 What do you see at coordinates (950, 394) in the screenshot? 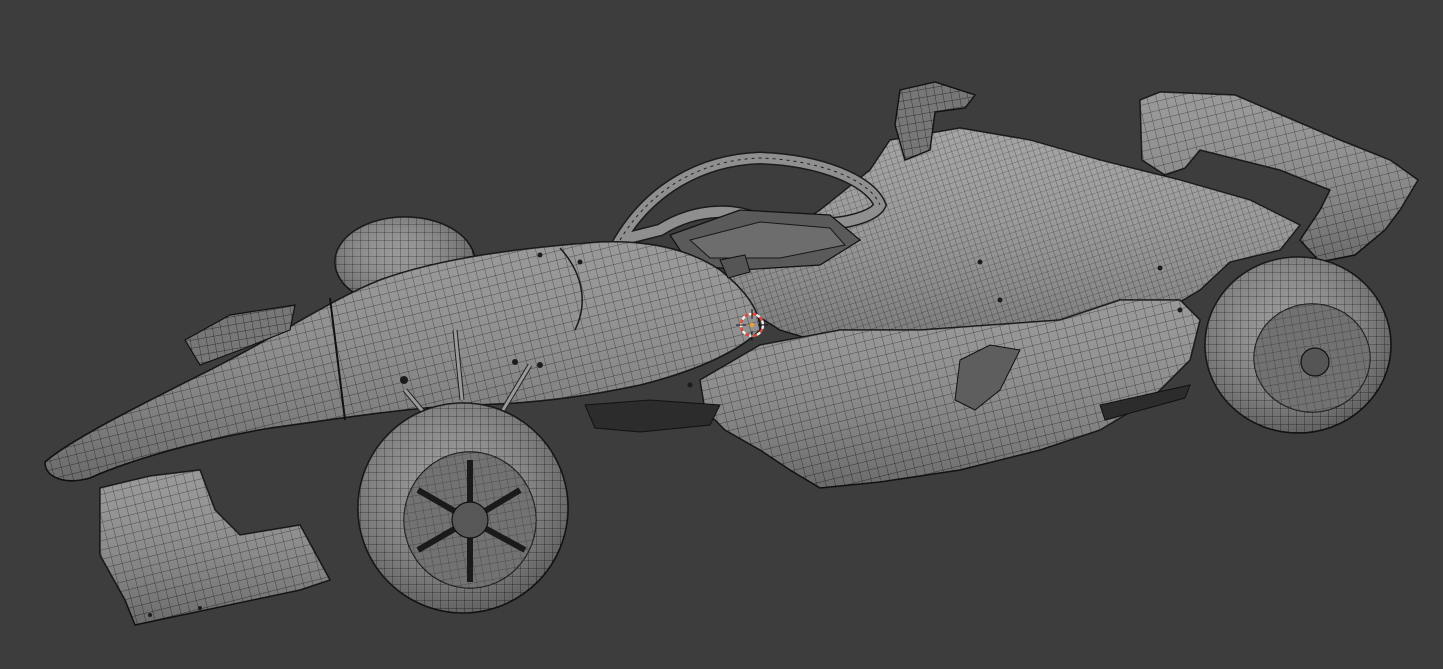
I see `sidepod` at bounding box center [950, 394].